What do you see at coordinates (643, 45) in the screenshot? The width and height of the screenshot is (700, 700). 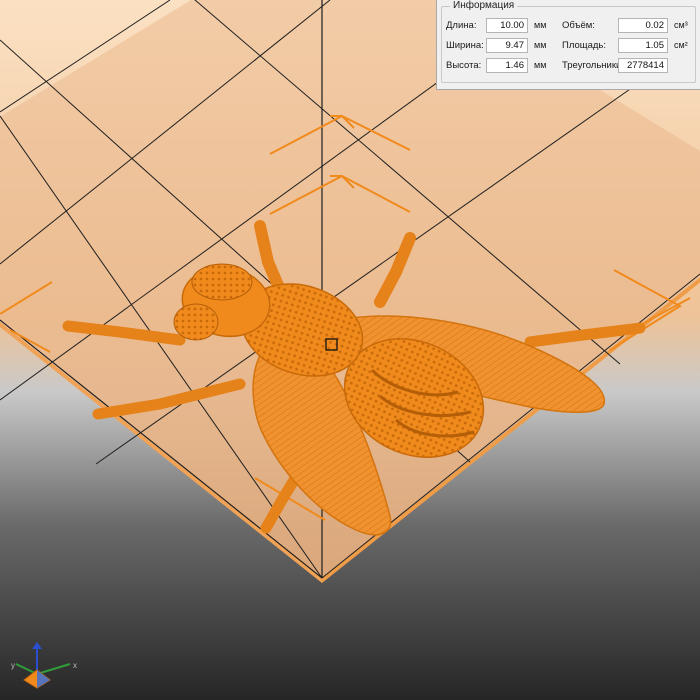 I see `area-field: 1.05` at bounding box center [643, 45].